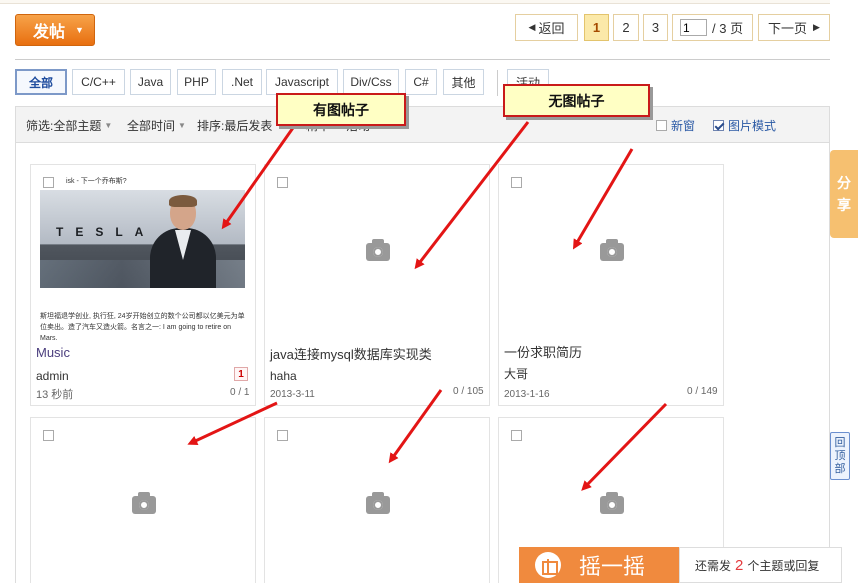  Describe the element at coordinates (422, 59) in the screenshot. I see `divider` at that location.